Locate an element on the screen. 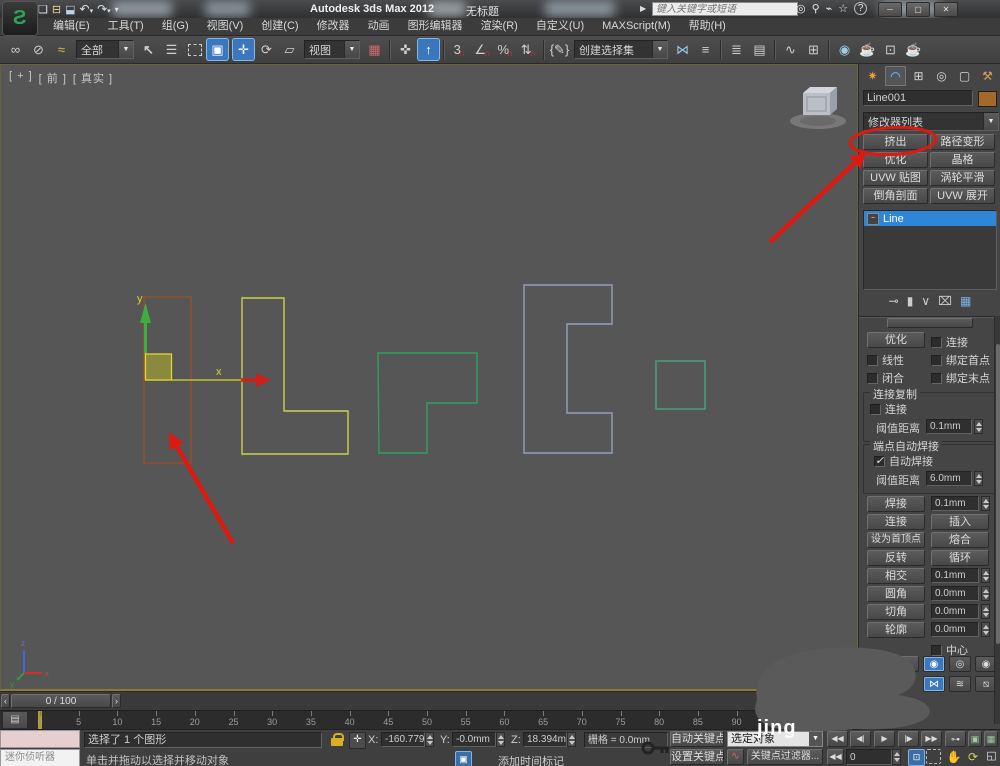 This screenshot has width=1000, height=766. zoom-extents-all-icon: ▦ is located at coordinates (991, 739).